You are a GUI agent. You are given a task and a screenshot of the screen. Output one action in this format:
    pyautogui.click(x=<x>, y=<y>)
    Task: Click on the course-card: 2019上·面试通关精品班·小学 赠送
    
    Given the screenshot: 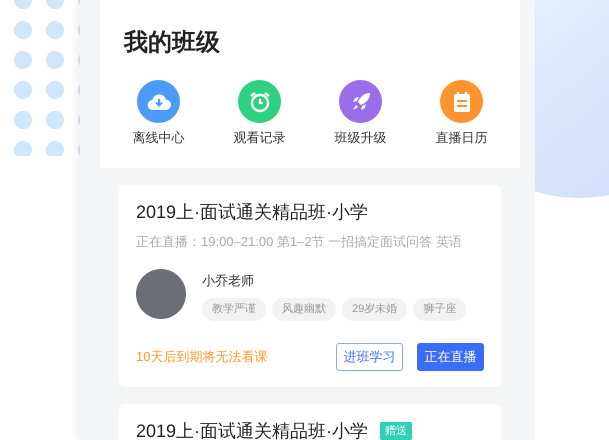 What is the action you would take?
    pyautogui.click(x=310, y=422)
    